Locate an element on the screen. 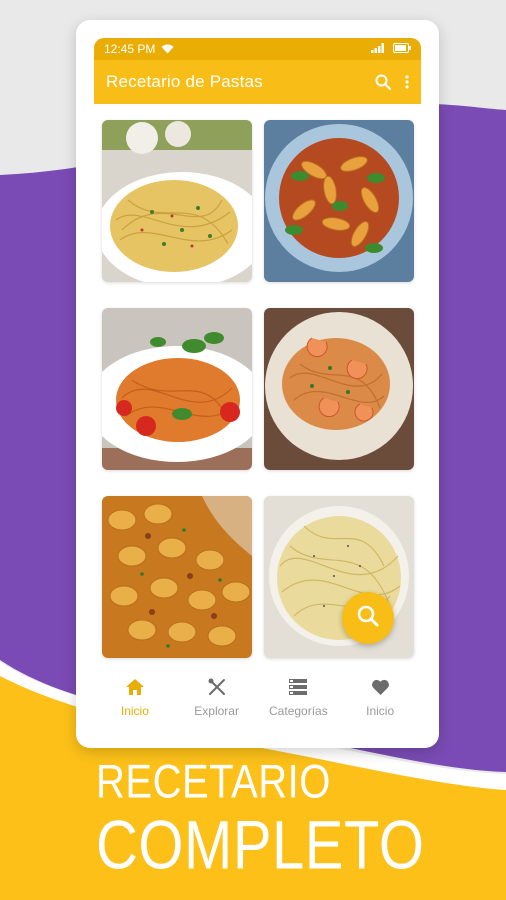 This screenshot has height=900, width=506. nav-label: Categorías is located at coordinates (298, 711).